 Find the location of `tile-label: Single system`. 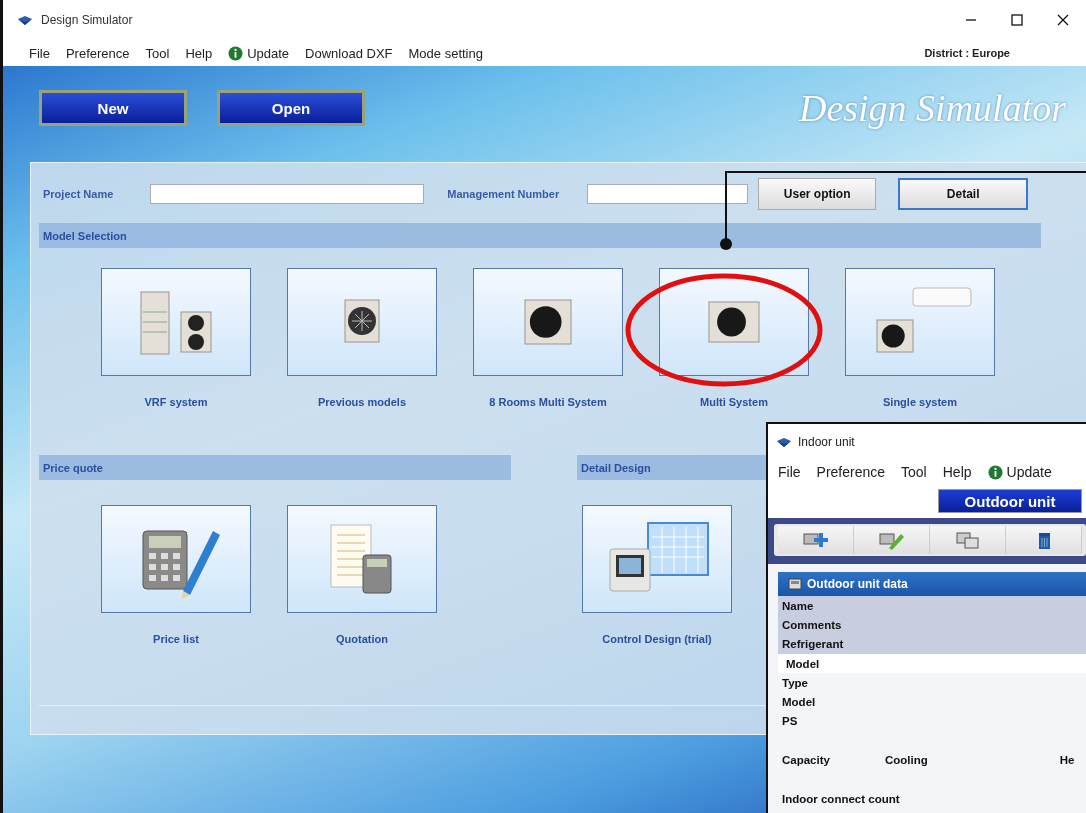

tile-label: Single system is located at coordinates (920, 402).